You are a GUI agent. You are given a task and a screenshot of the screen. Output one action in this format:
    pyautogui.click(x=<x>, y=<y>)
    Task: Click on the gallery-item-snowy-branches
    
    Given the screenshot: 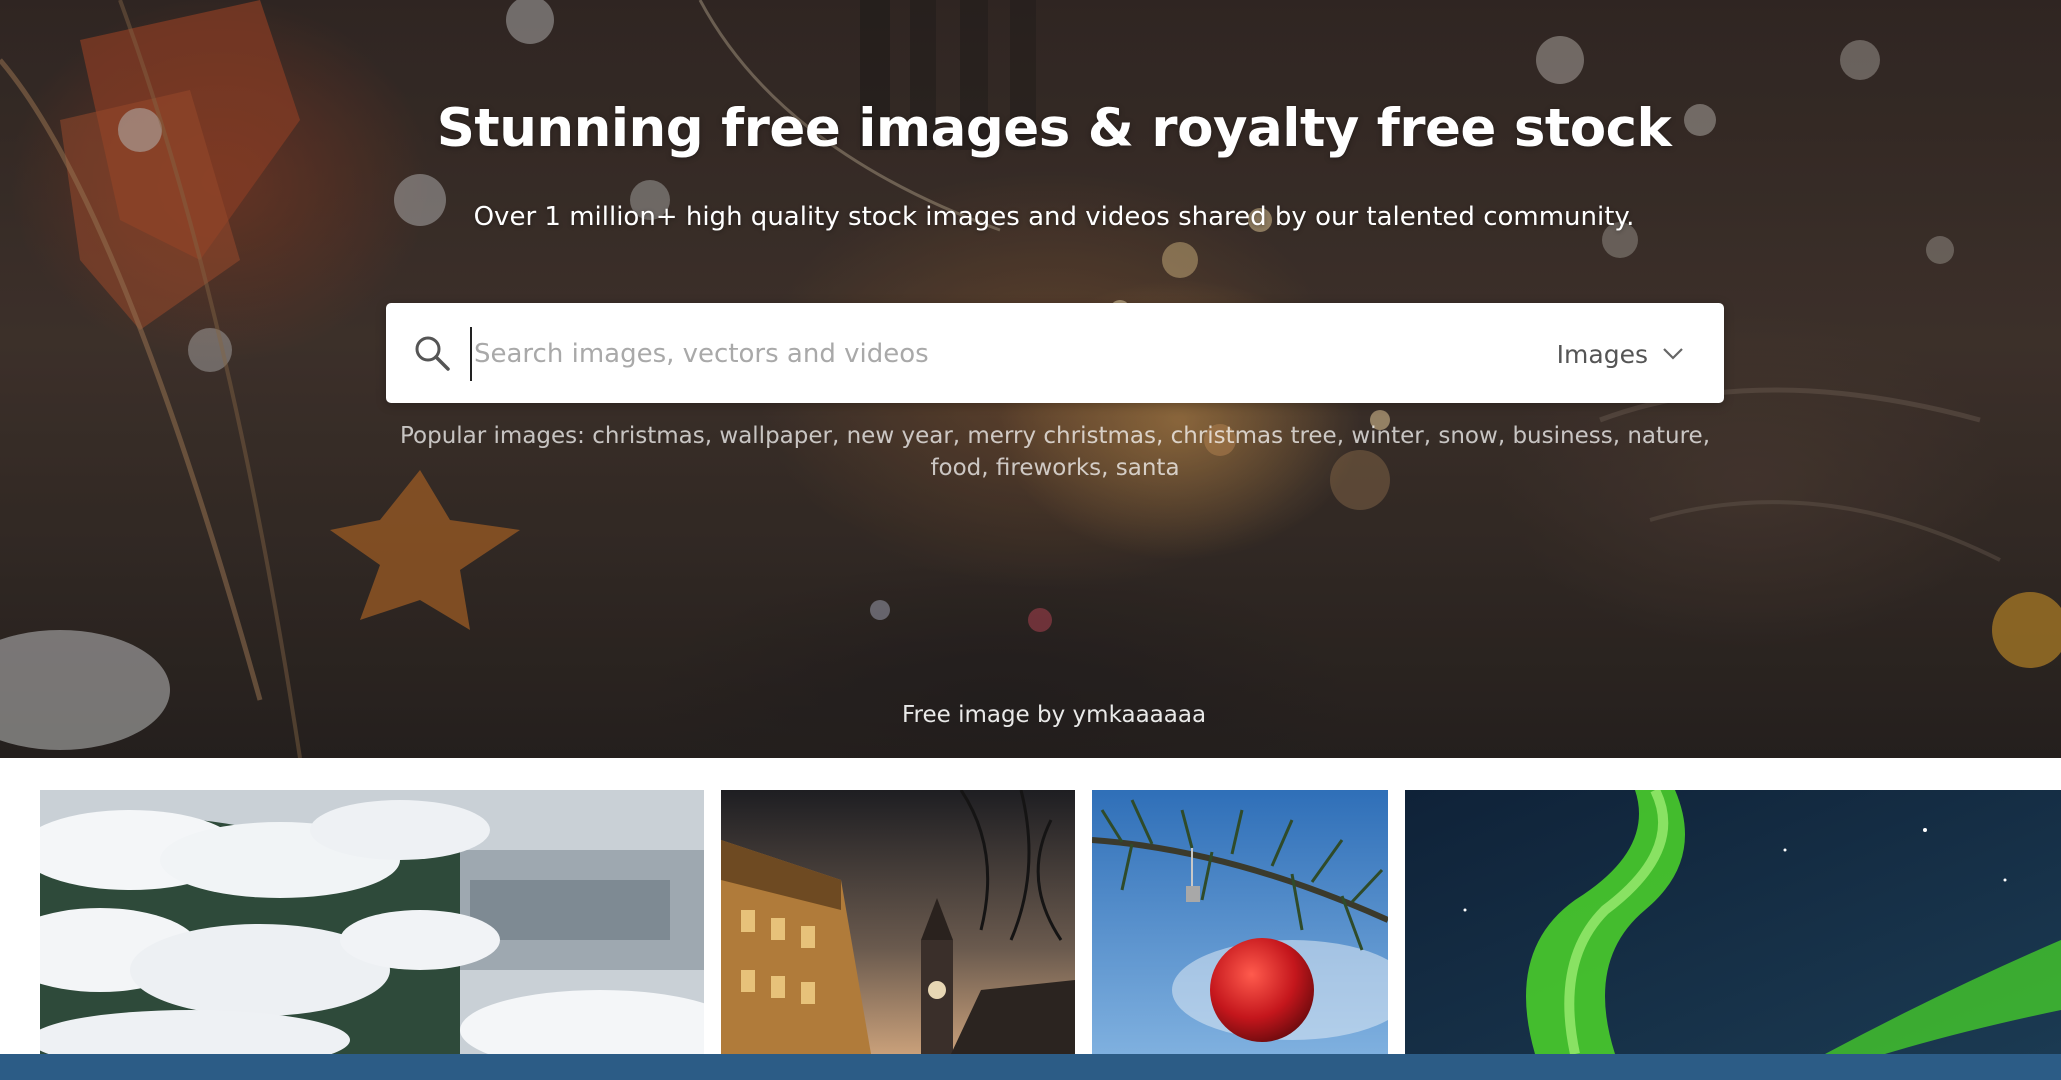 What is the action you would take?
    pyautogui.click(x=372, y=922)
    